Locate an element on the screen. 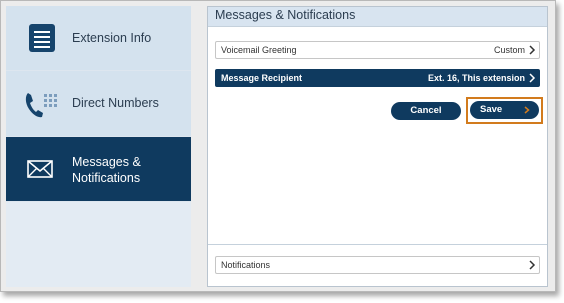  save-button-highlight: Save is located at coordinates (504, 110).